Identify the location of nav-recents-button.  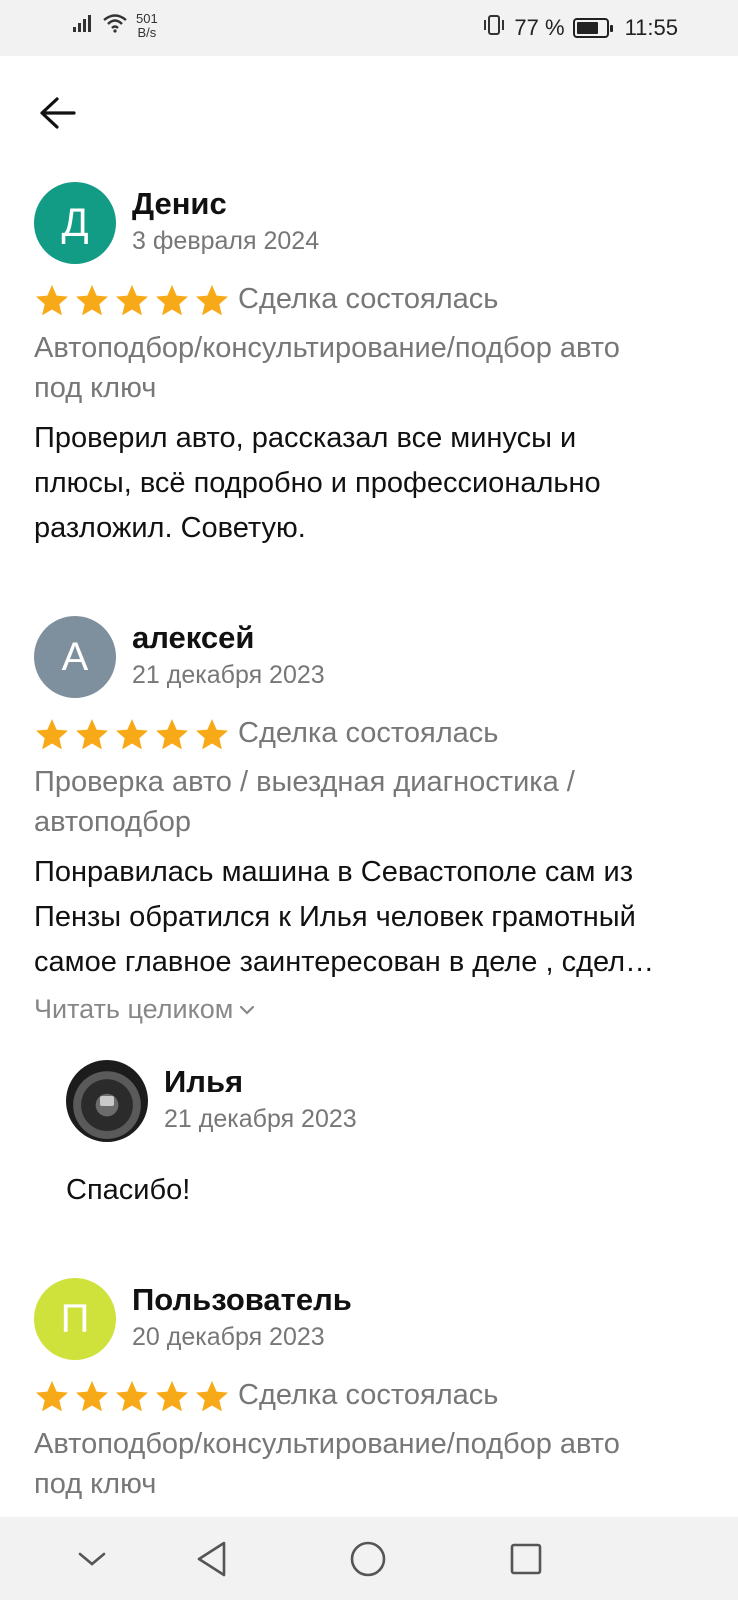
(526, 1559).